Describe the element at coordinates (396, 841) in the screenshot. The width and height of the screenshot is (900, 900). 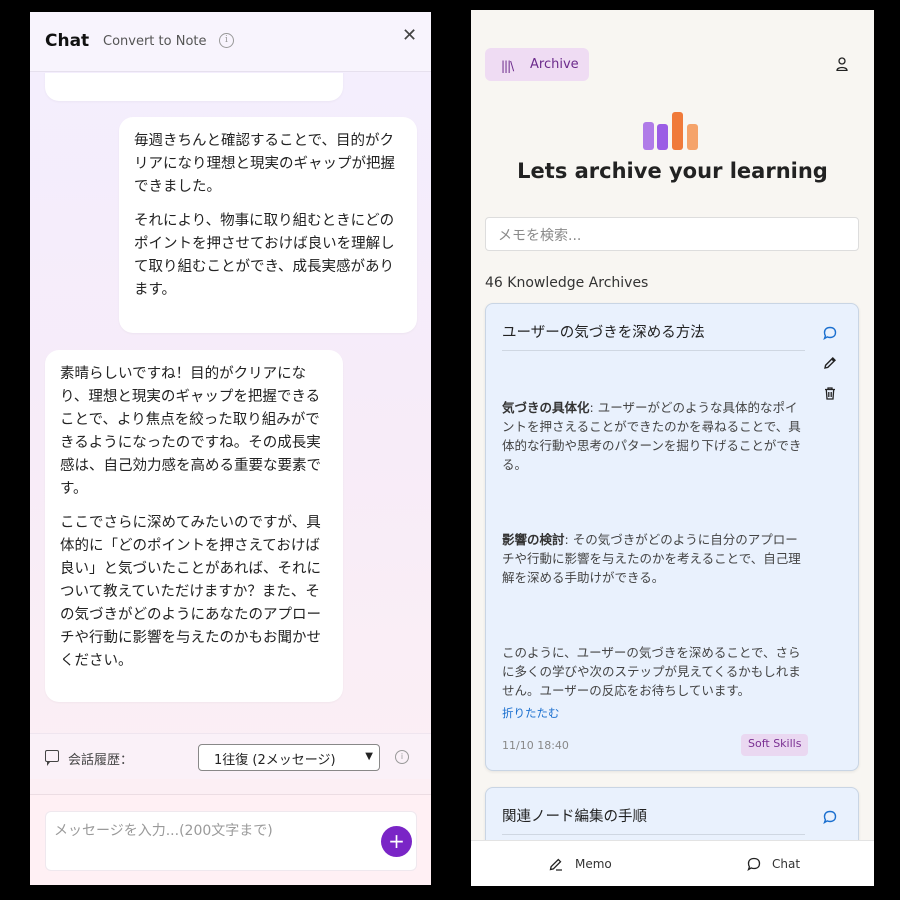
I see `send-button: +` at that location.